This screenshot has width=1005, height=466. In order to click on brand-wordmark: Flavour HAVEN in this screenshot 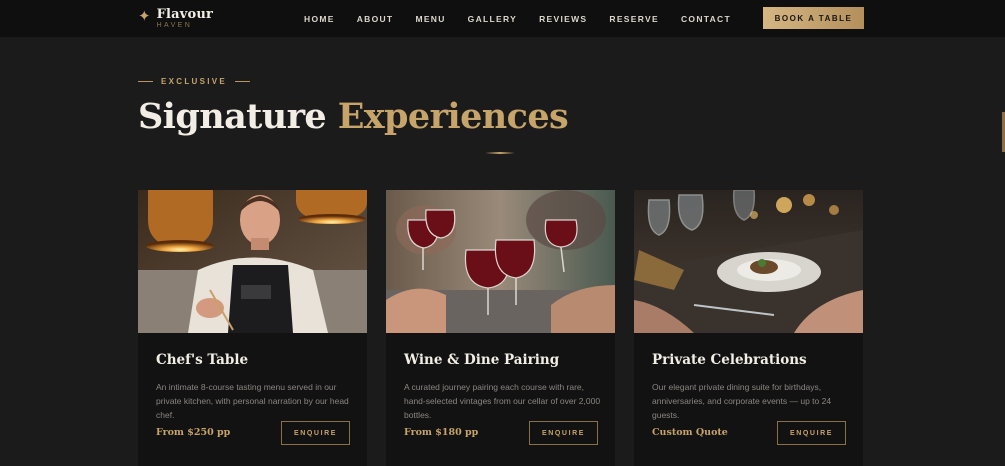, I will do `click(185, 18)`.